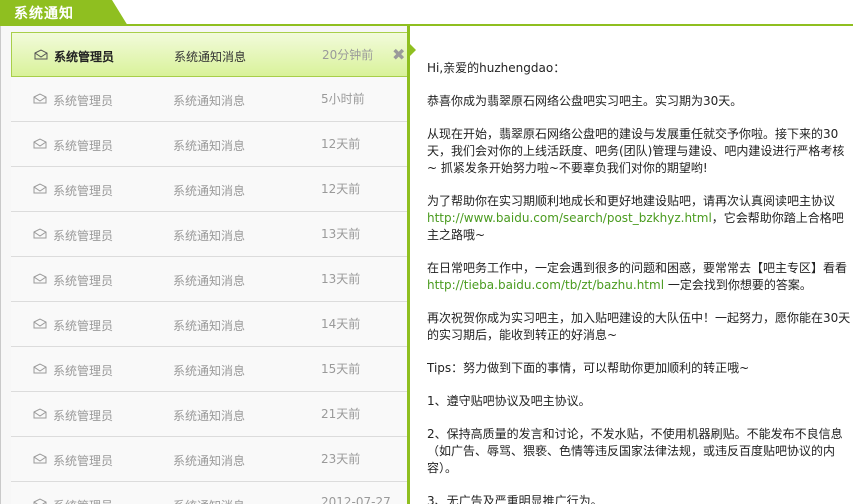  What do you see at coordinates (341, 369) in the screenshot?
I see `list-item-time: 15天前` at bounding box center [341, 369].